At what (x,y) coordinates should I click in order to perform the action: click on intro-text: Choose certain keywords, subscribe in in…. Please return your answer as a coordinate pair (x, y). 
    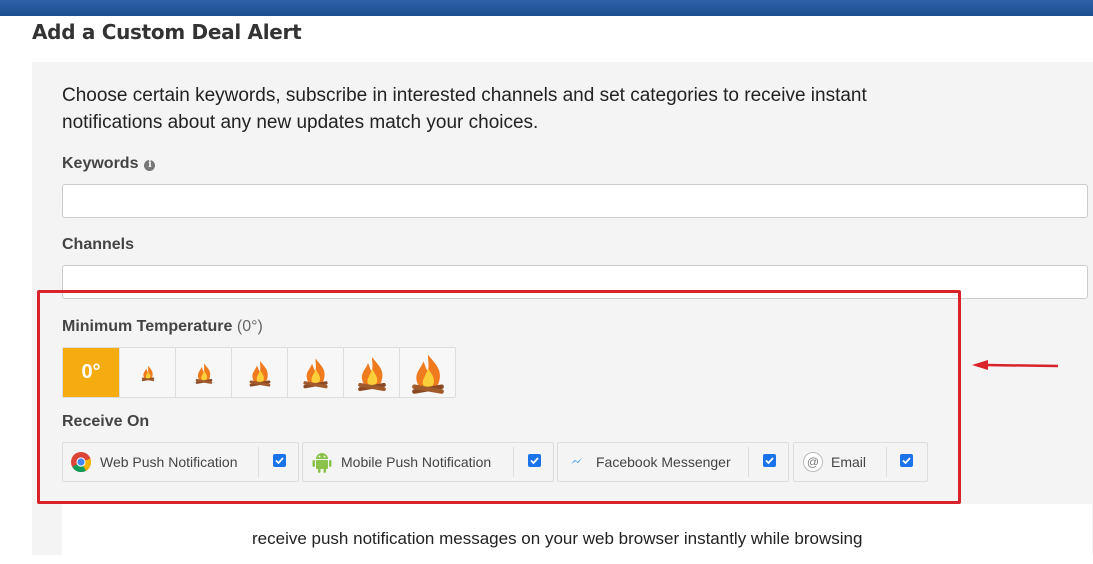
    Looking at the image, I should click on (512, 109).